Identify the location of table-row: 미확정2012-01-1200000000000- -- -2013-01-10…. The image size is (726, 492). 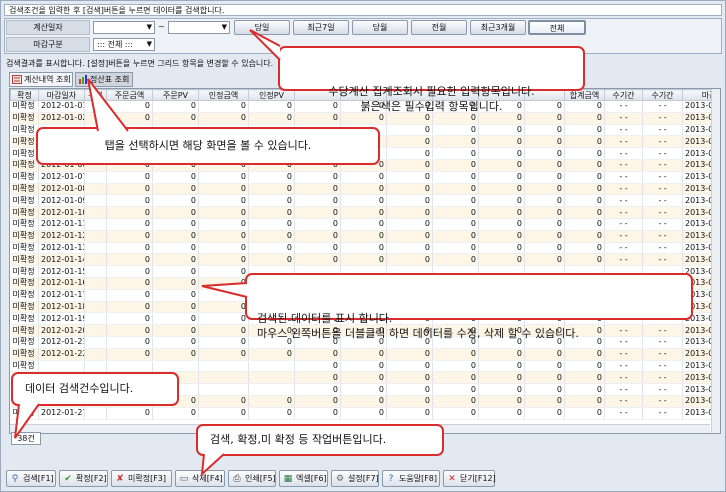
(365, 236).